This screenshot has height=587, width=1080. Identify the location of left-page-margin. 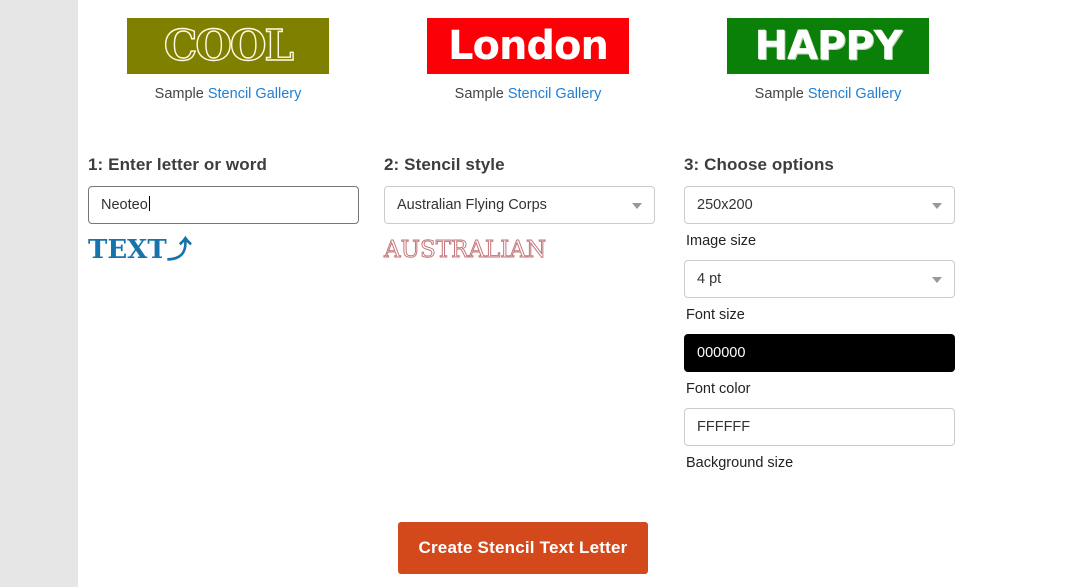
(39, 293).